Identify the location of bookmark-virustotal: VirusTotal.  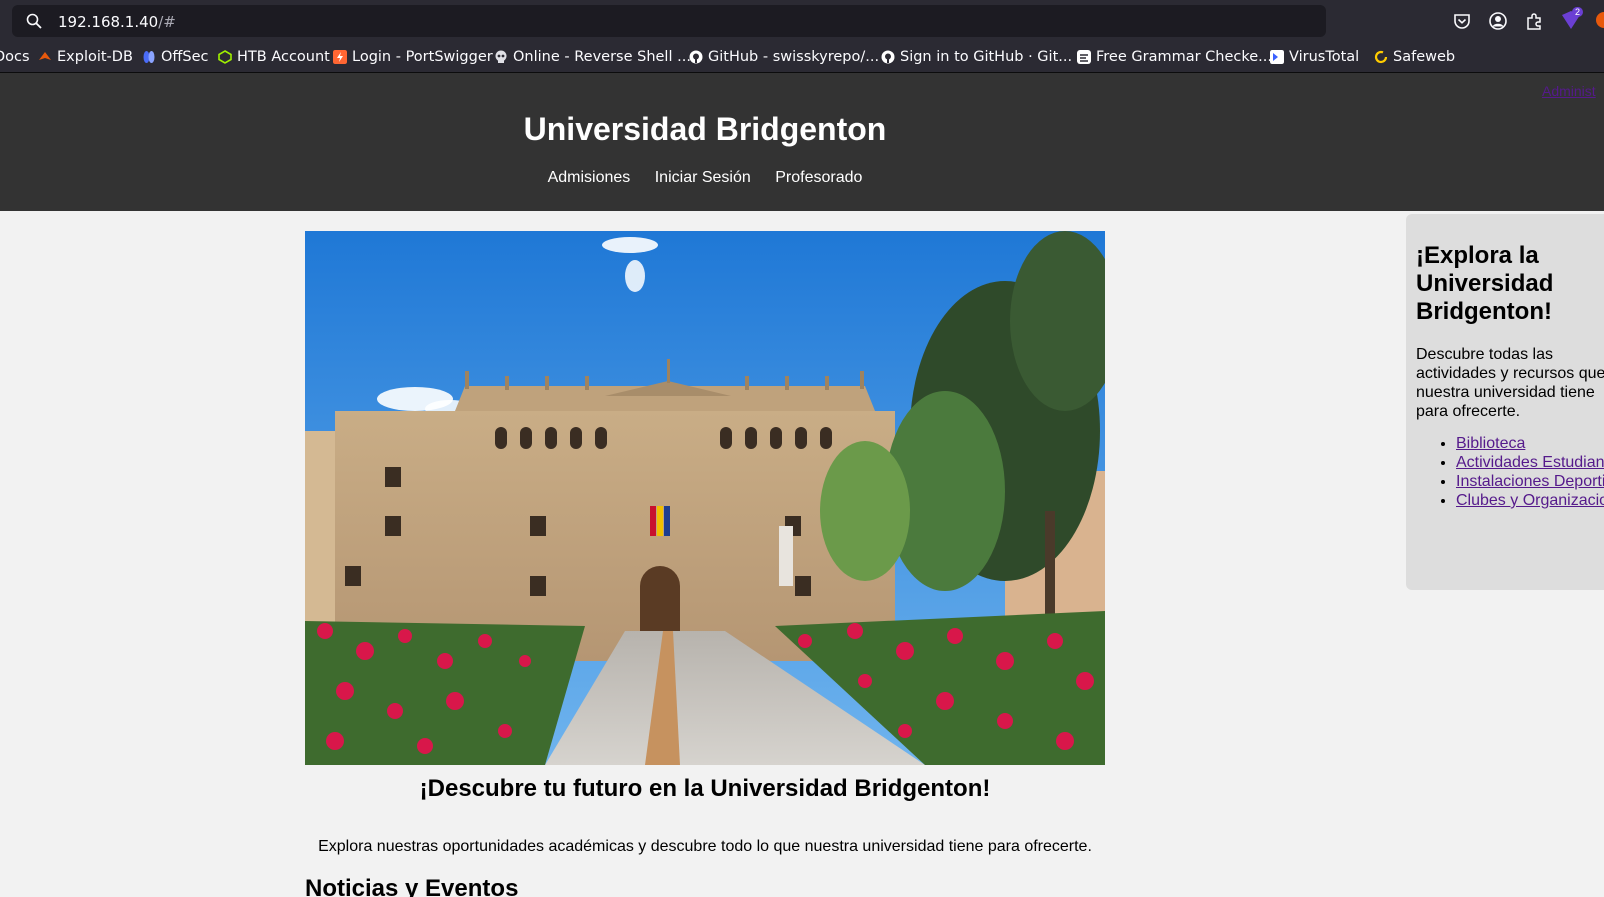
(1314, 57).